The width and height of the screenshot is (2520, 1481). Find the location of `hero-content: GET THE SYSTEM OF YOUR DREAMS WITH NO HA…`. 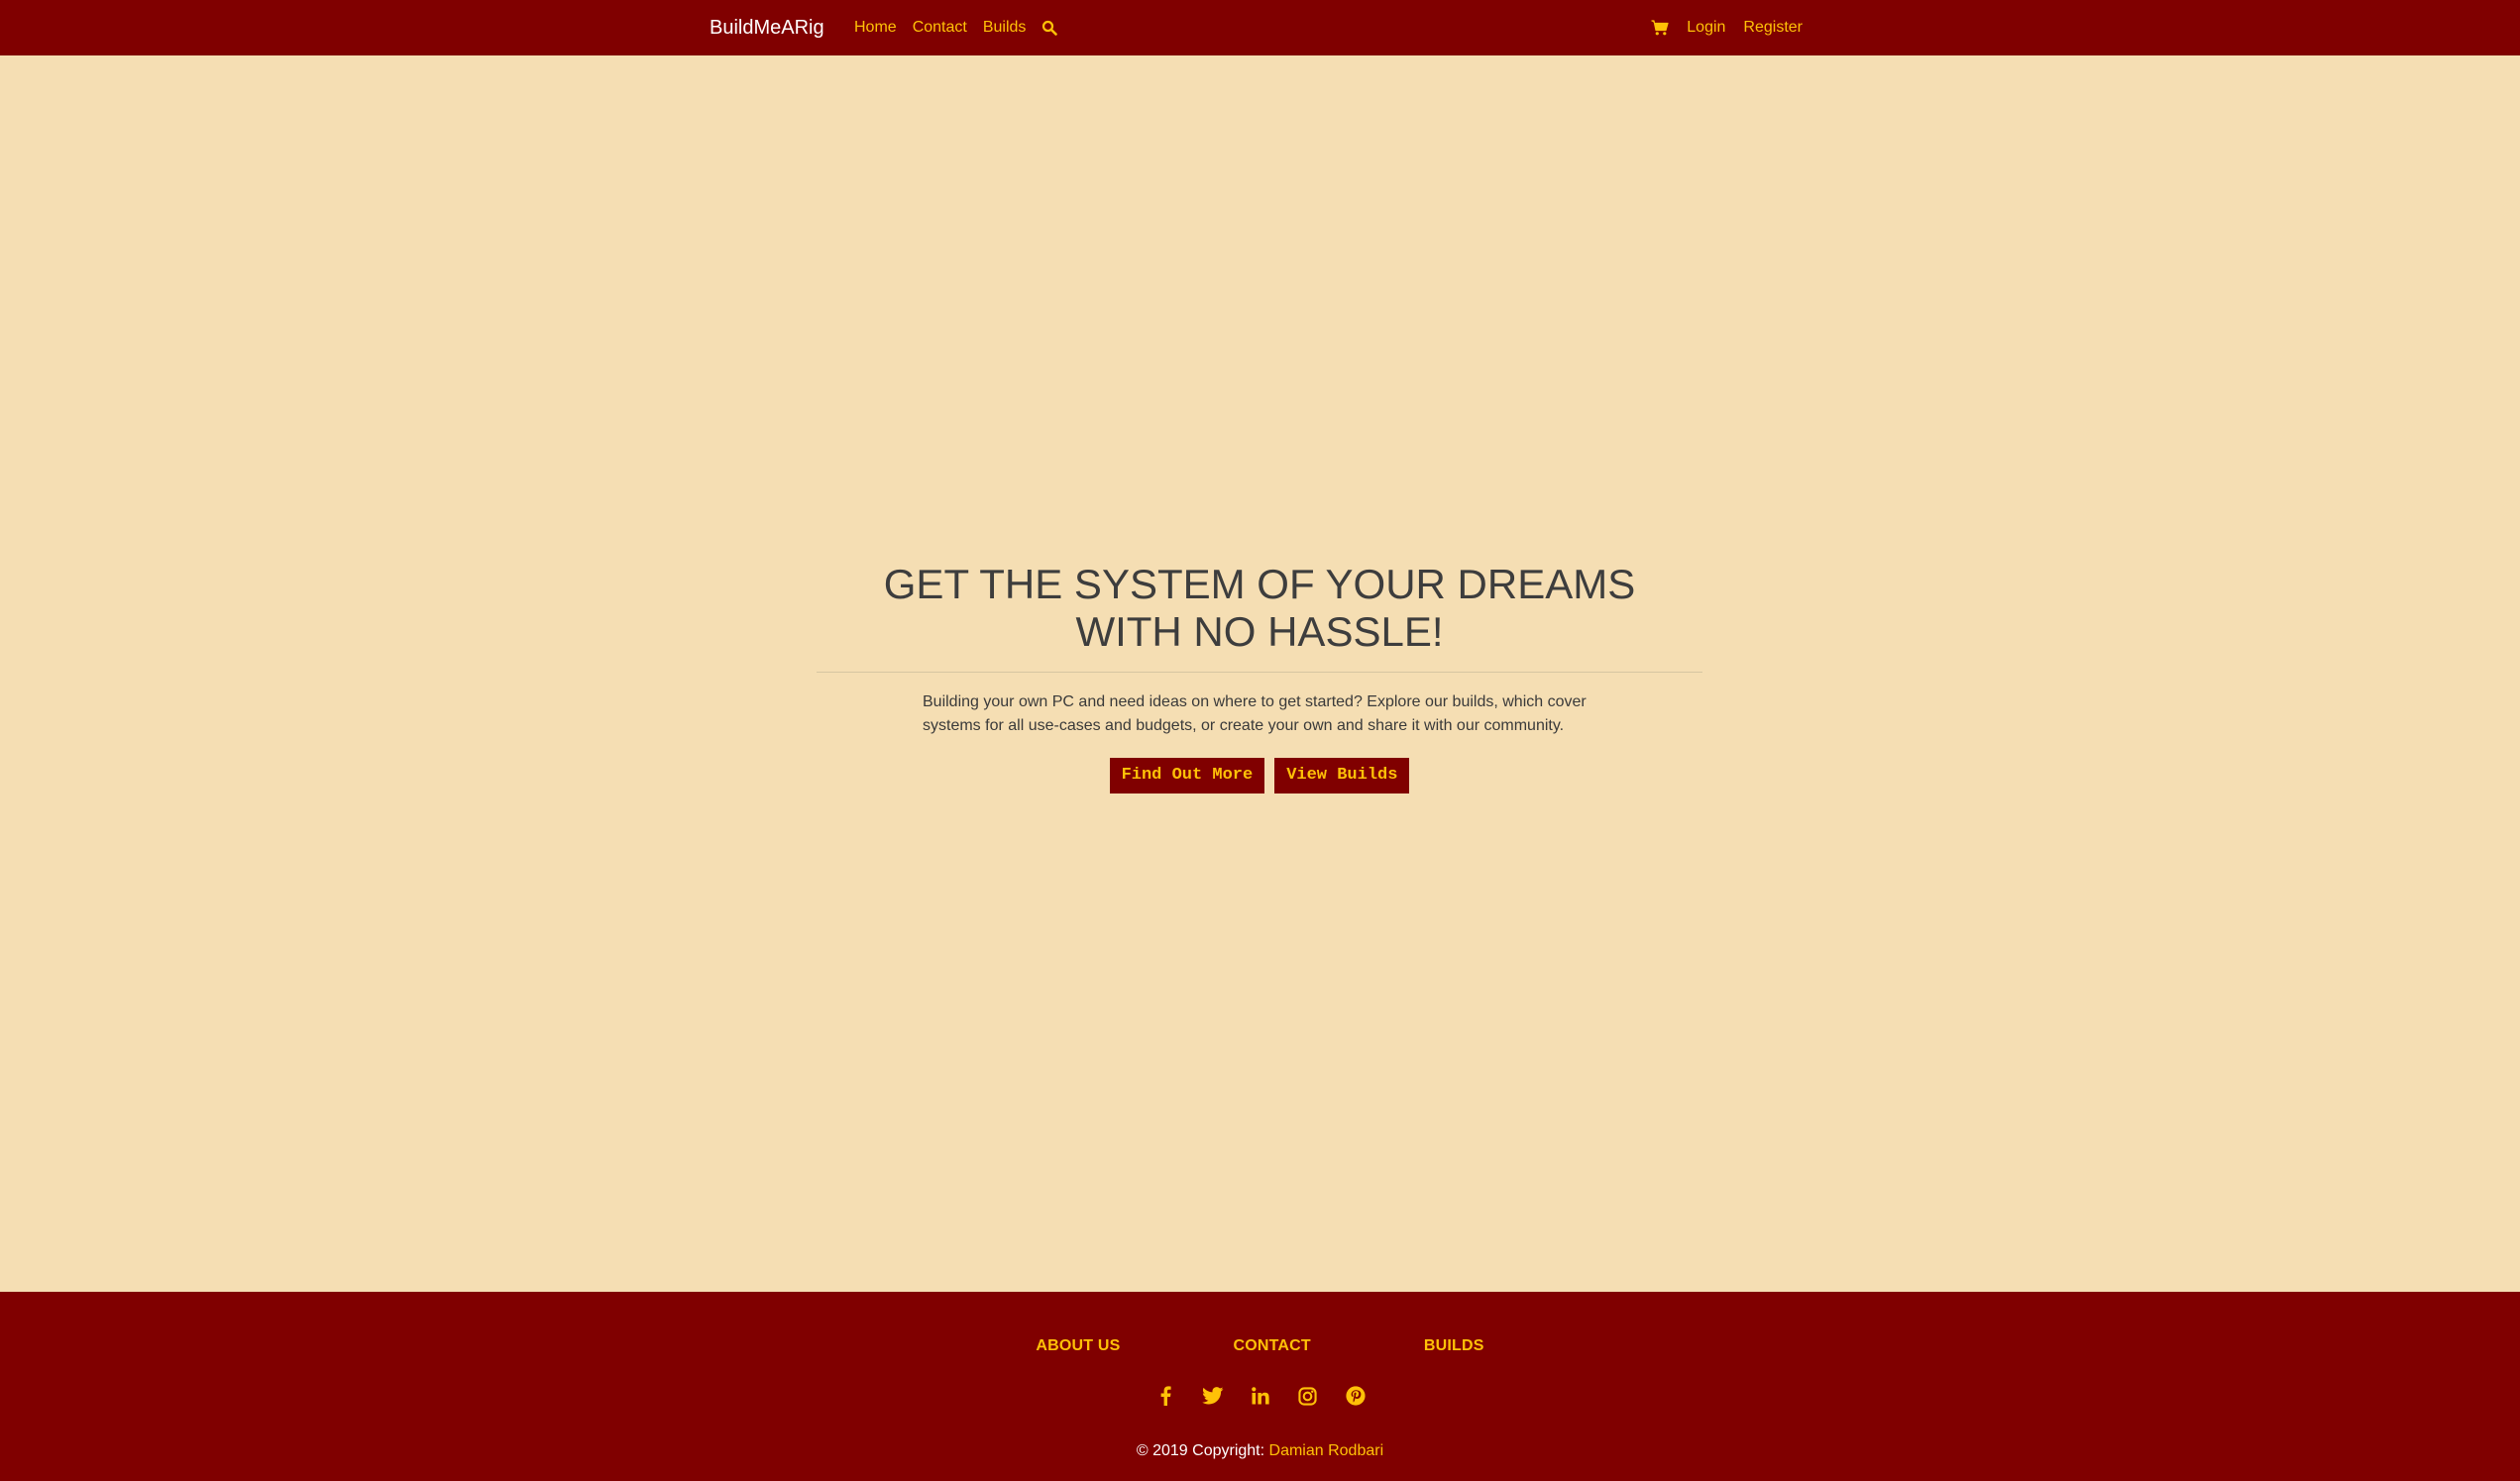

hero-content: GET THE SYSTEM OF YOUR DREAMS WITH NO HA… is located at coordinates (1259, 677).